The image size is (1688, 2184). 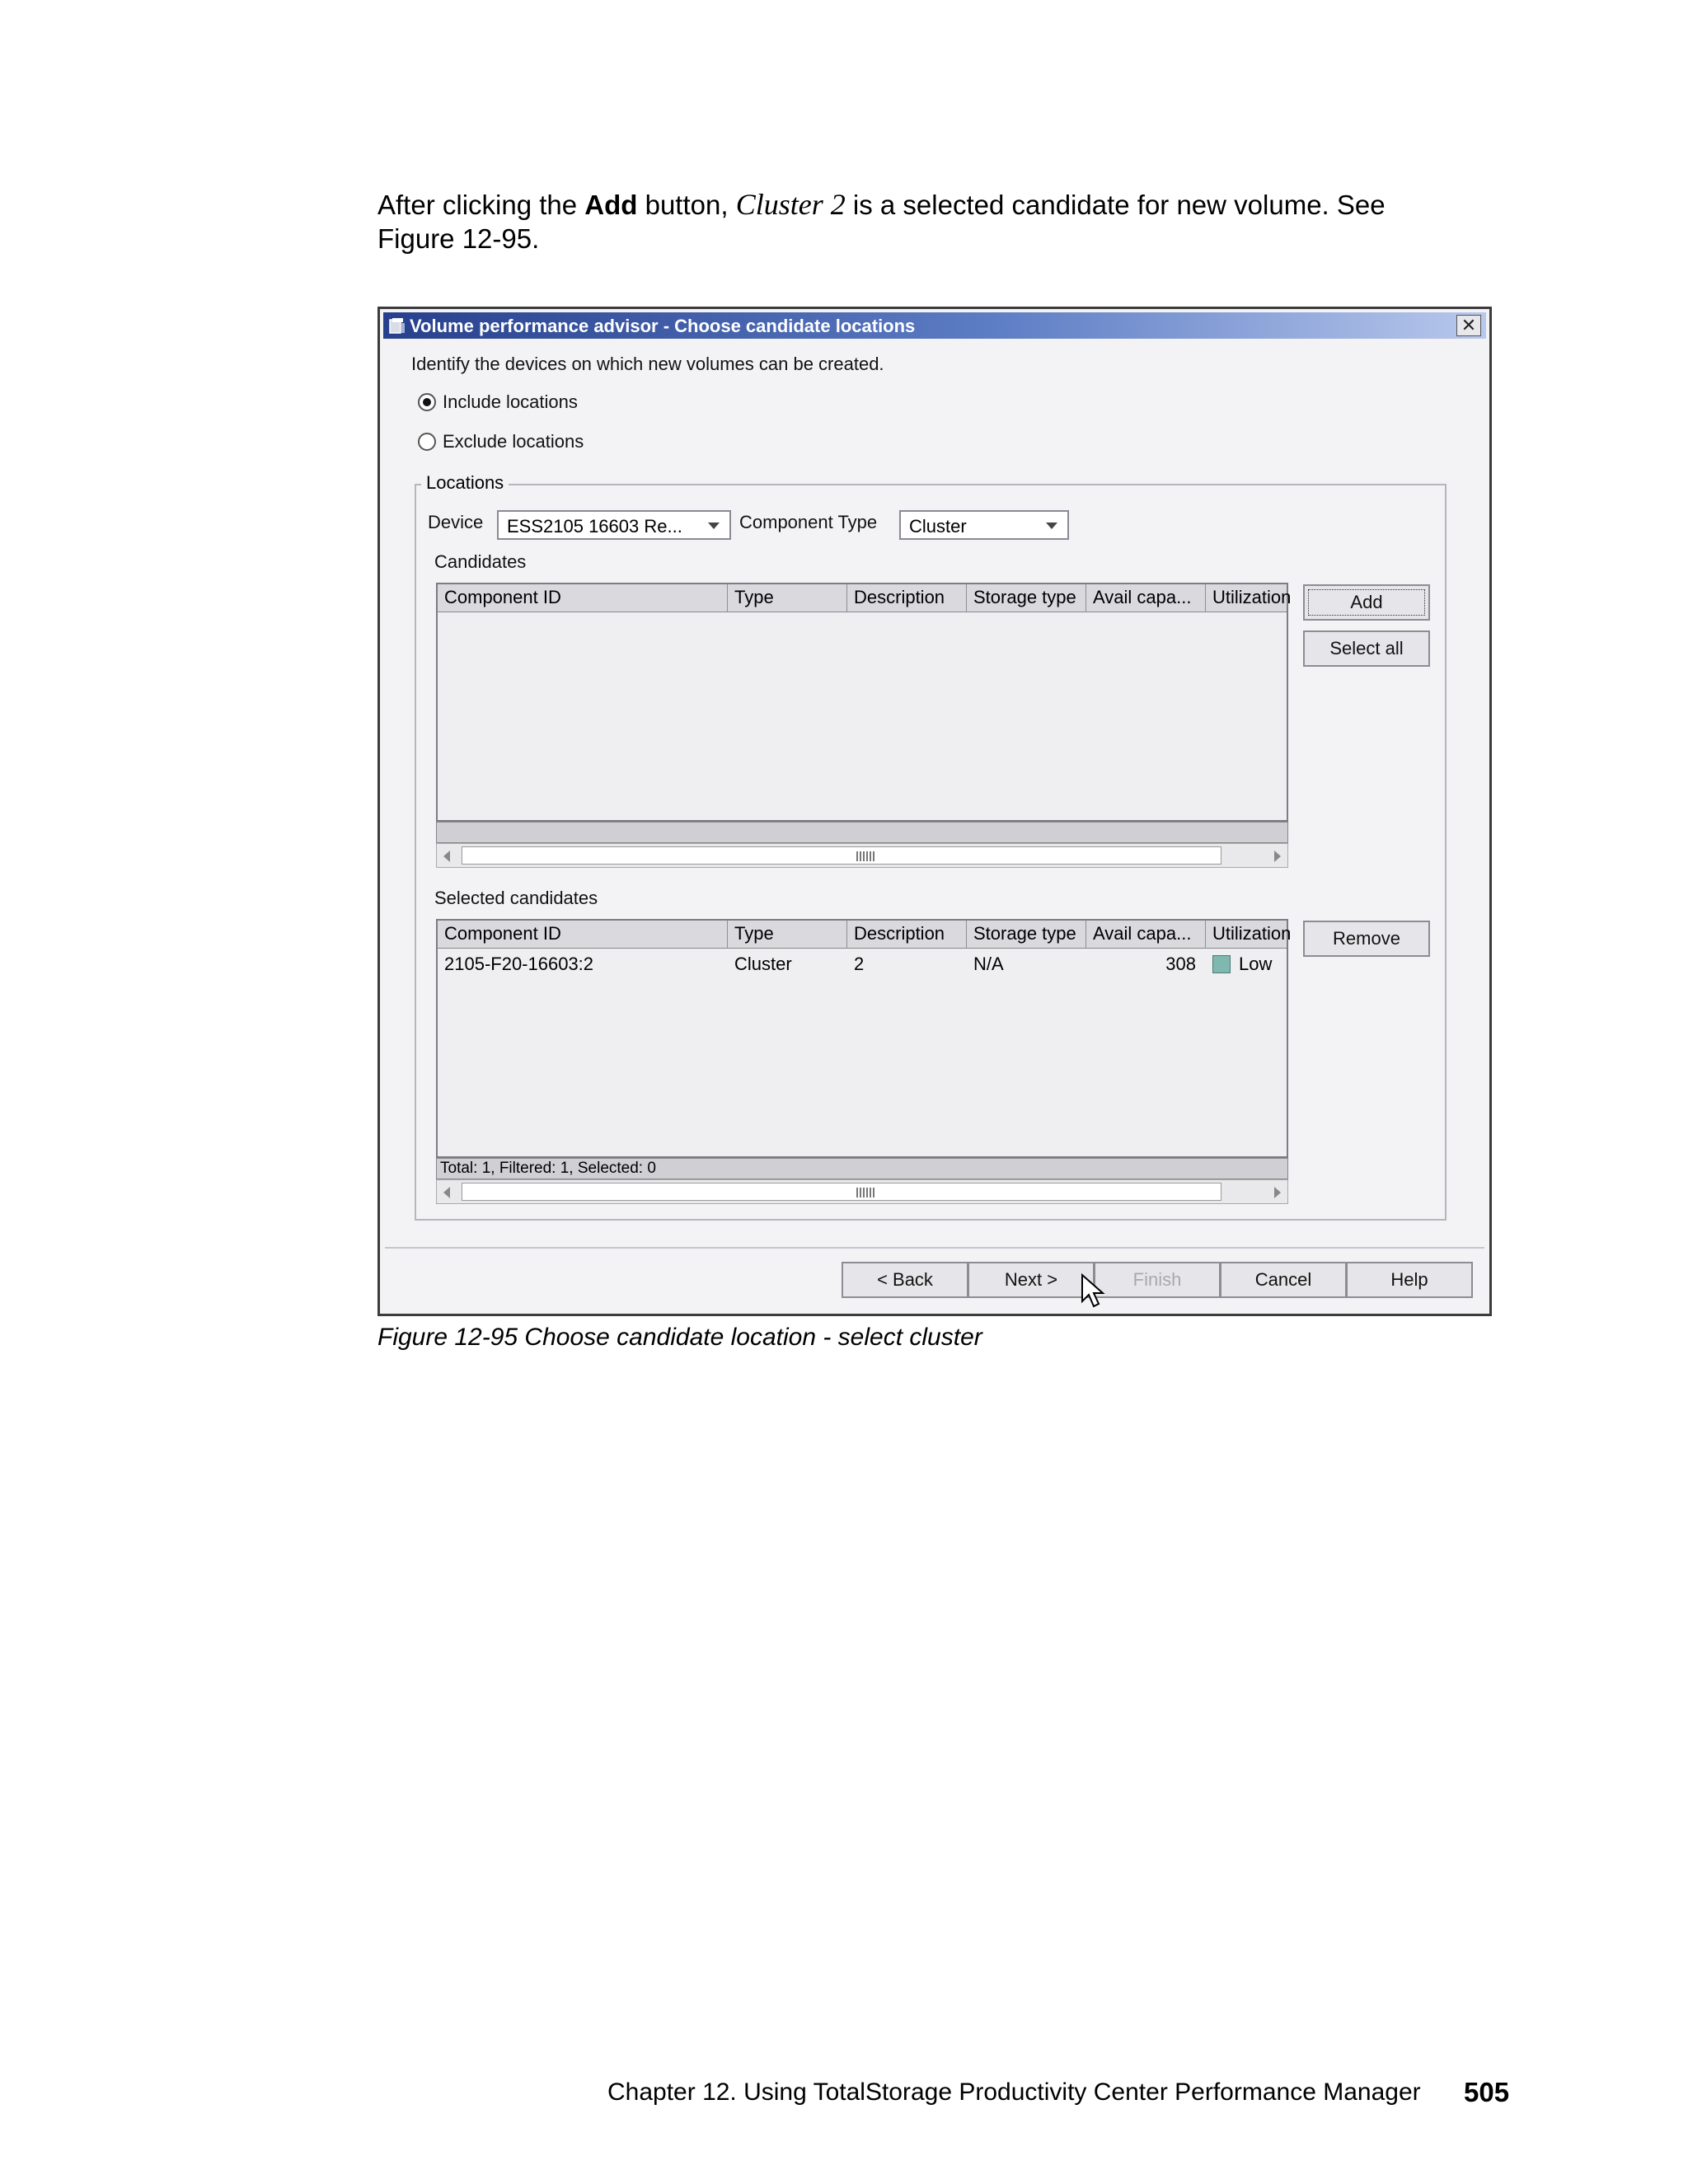 What do you see at coordinates (686, 205) in the screenshot?
I see `intro-text-2: button,` at bounding box center [686, 205].